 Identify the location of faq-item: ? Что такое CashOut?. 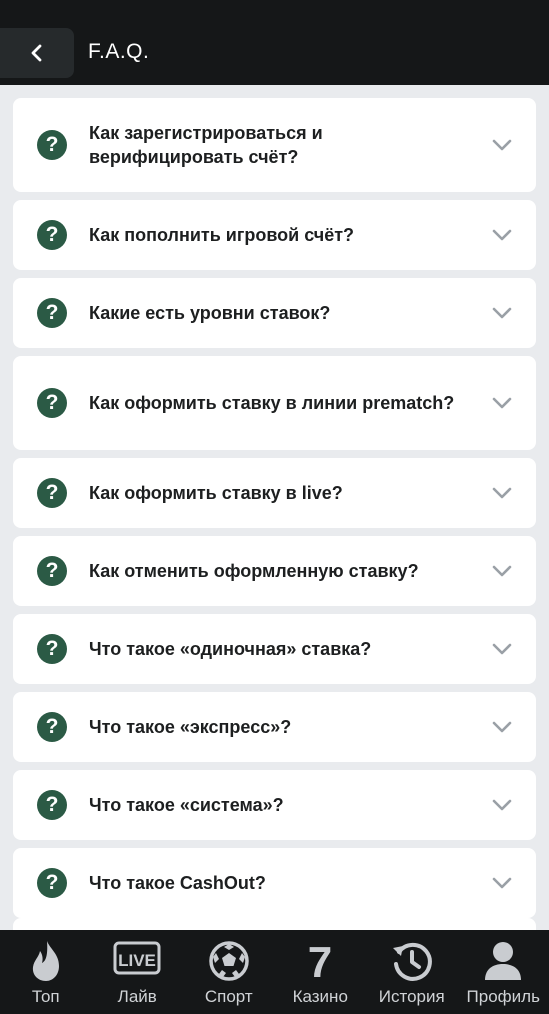
(274, 883).